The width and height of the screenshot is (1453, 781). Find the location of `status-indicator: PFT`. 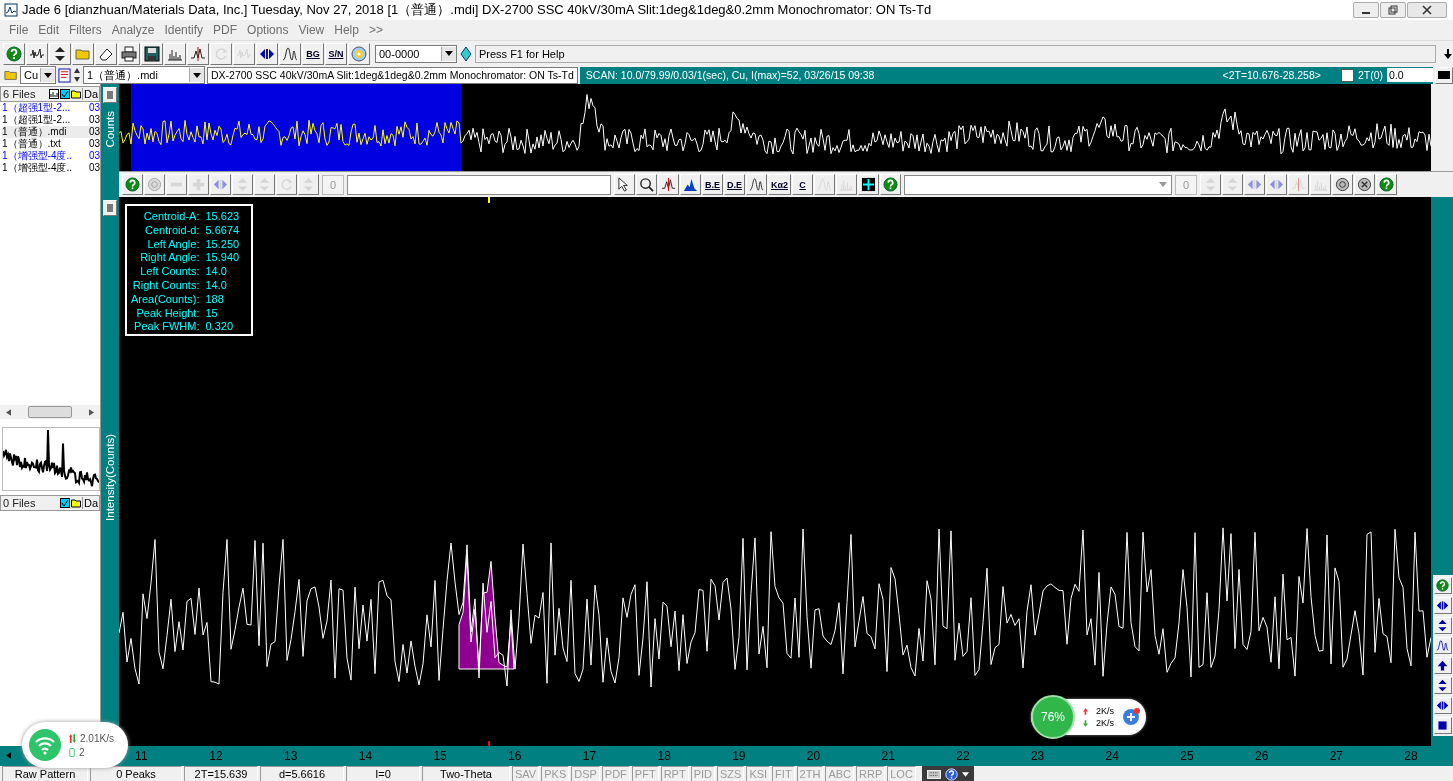

status-indicator: PFT is located at coordinates (645, 773).